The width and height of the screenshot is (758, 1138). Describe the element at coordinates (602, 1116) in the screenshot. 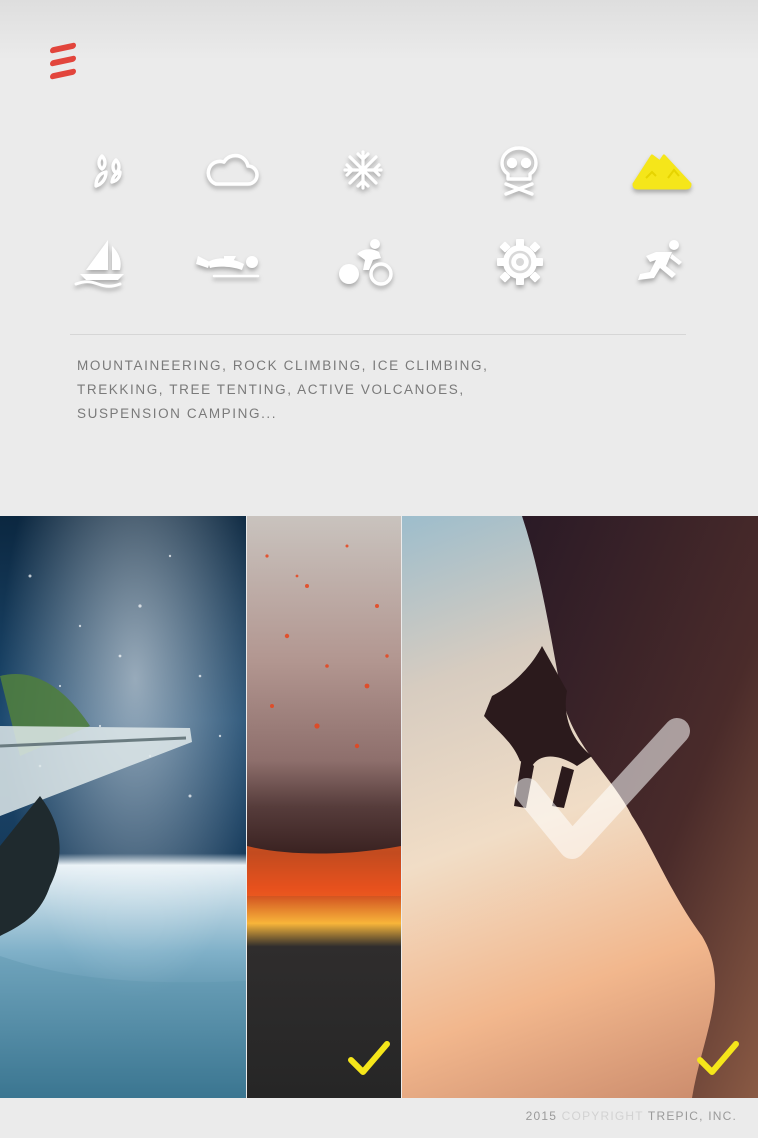

I see `footer-copyright-label: COPYRIGHT` at that location.